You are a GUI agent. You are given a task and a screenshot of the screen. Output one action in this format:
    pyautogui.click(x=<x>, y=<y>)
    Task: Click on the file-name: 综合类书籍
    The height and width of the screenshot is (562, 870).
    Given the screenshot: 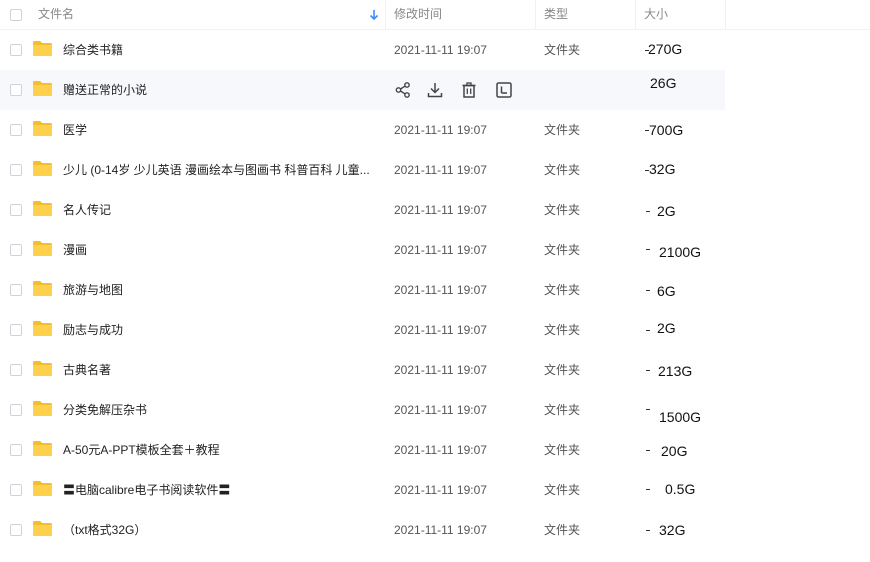 What is the action you would take?
    pyautogui.click(x=93, y=50)
    